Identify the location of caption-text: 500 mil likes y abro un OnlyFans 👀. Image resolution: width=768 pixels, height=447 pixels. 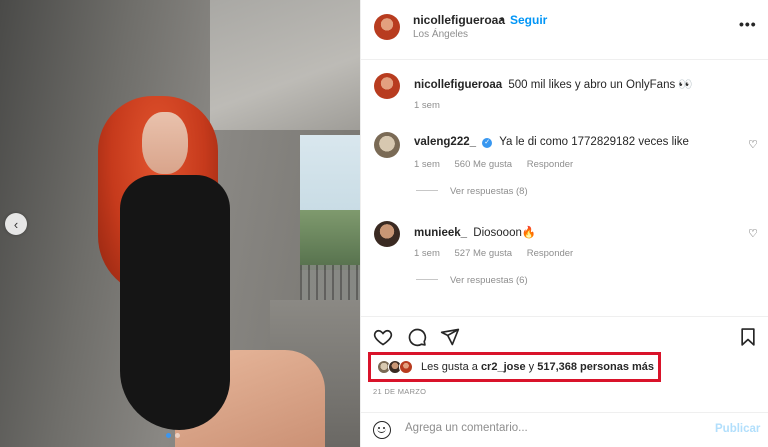
(600, 85).